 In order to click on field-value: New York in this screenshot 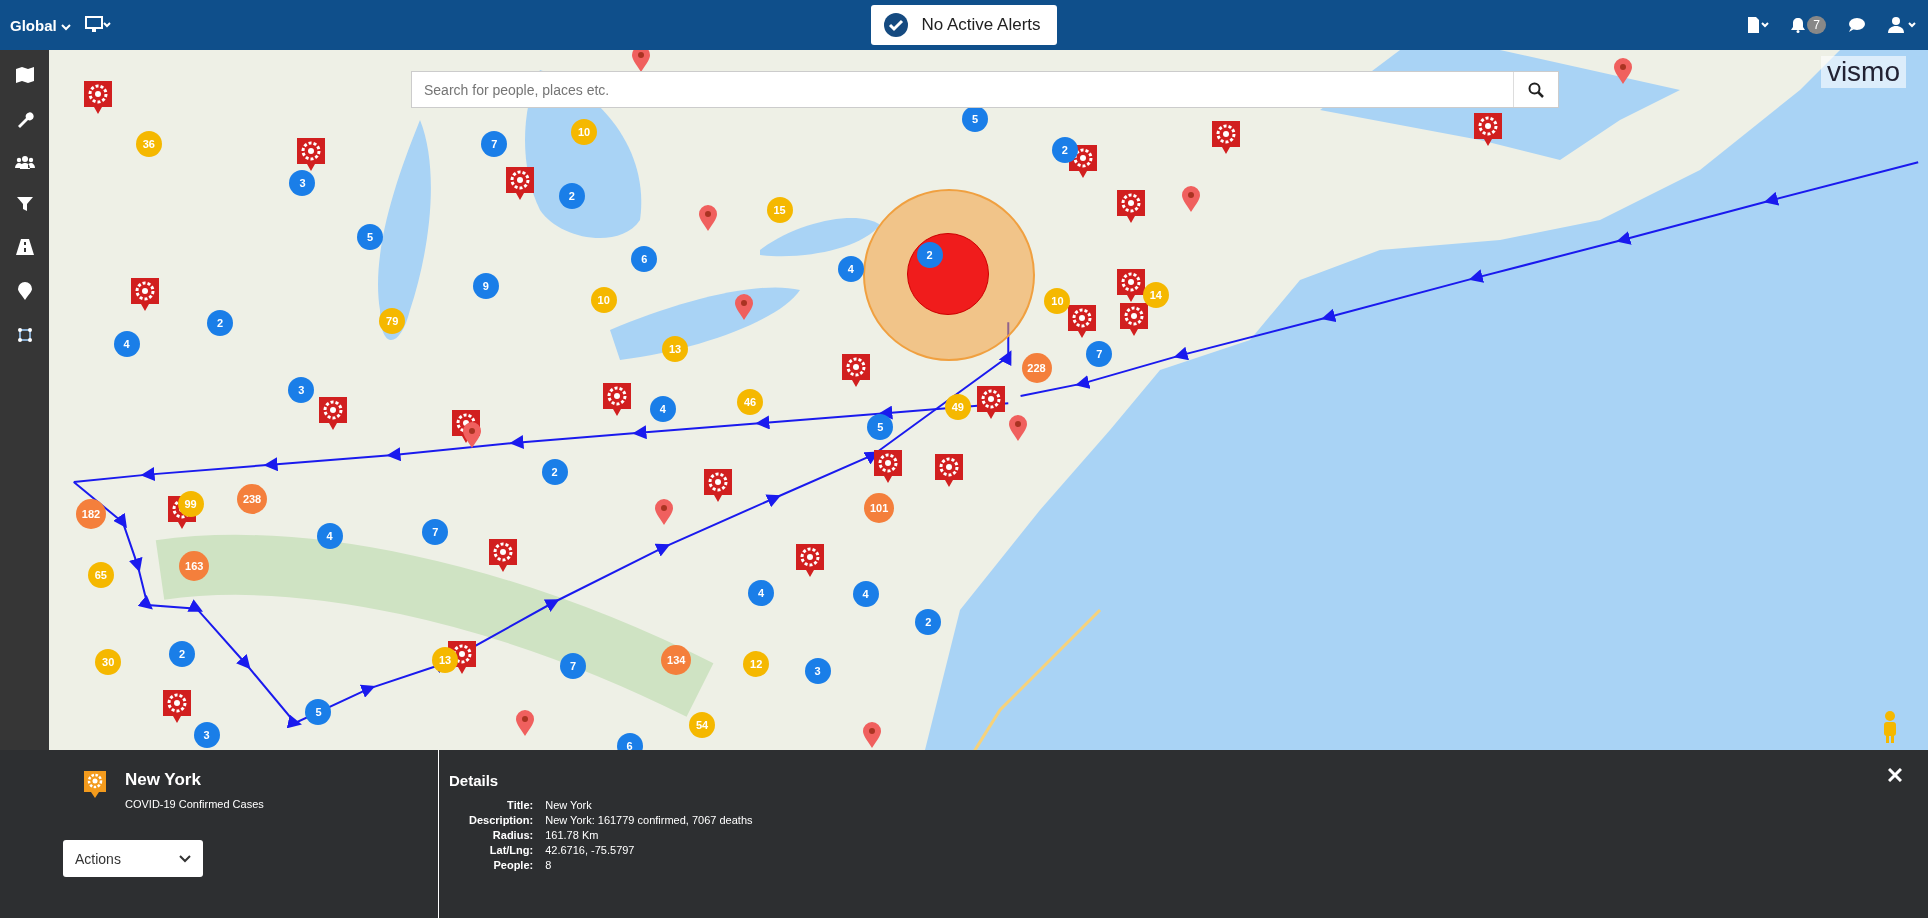, I will do `click(569, 805)`.